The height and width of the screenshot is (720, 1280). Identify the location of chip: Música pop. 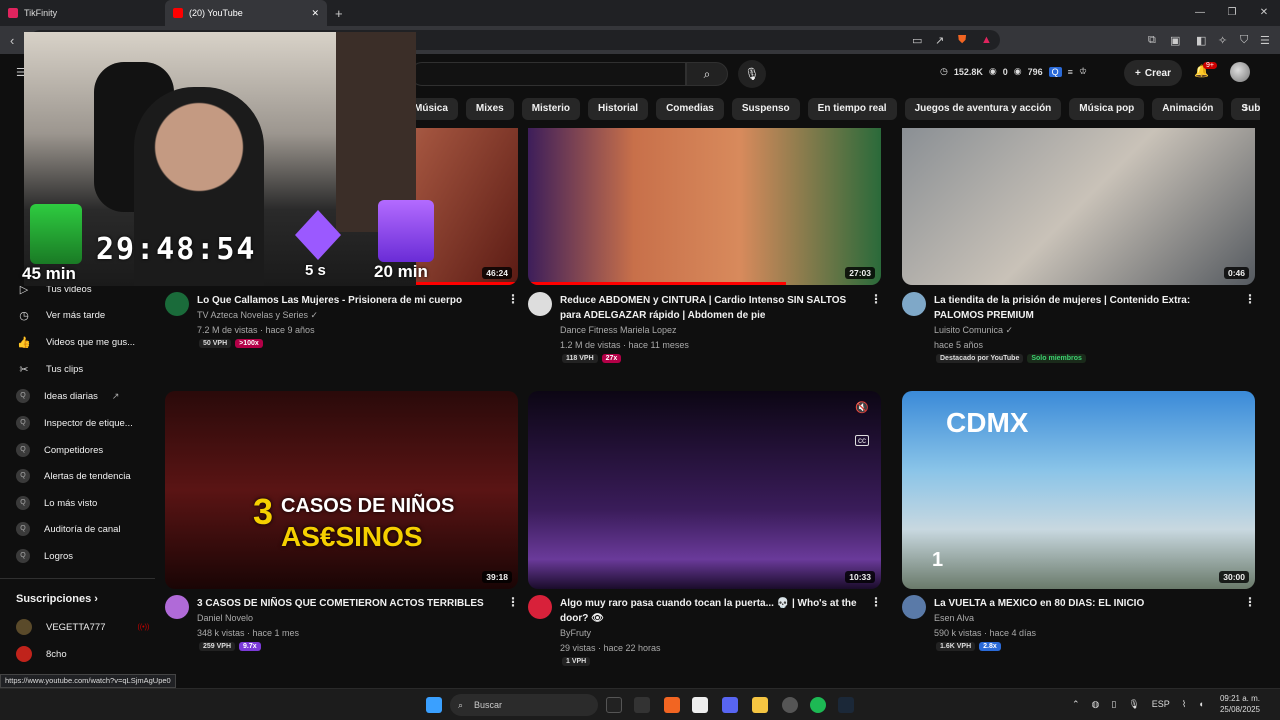
(1107, 109).